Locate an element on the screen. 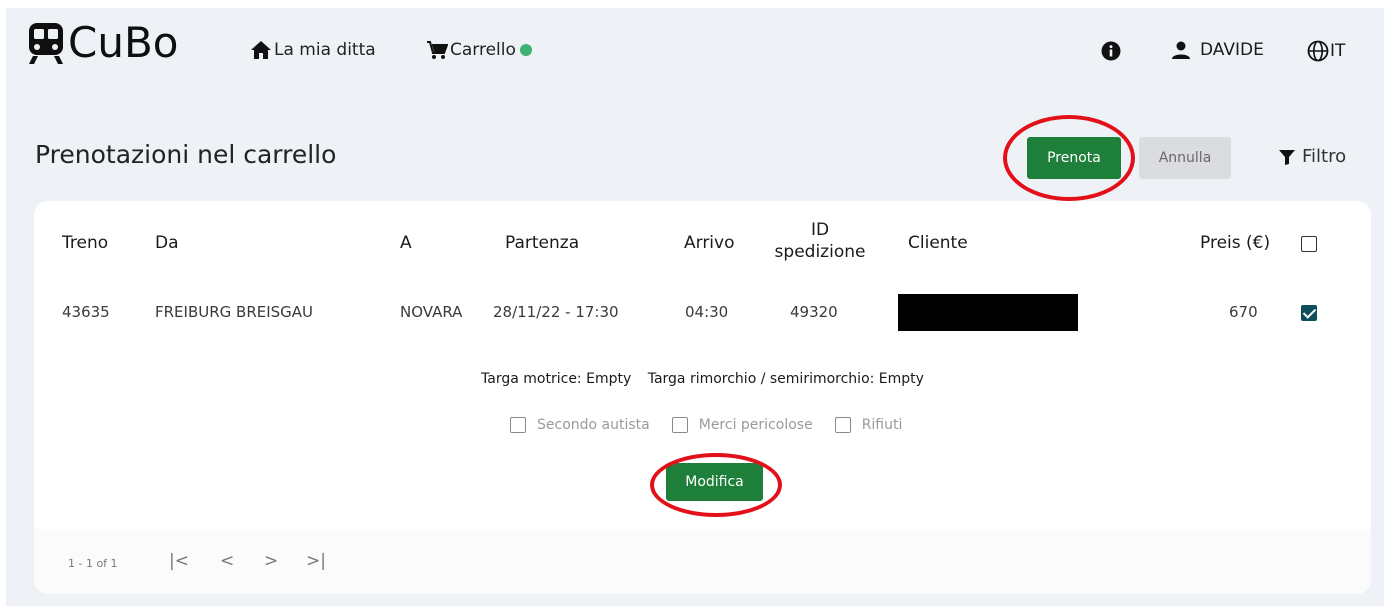  col-header-a: A is located at coordinates (406, 243).